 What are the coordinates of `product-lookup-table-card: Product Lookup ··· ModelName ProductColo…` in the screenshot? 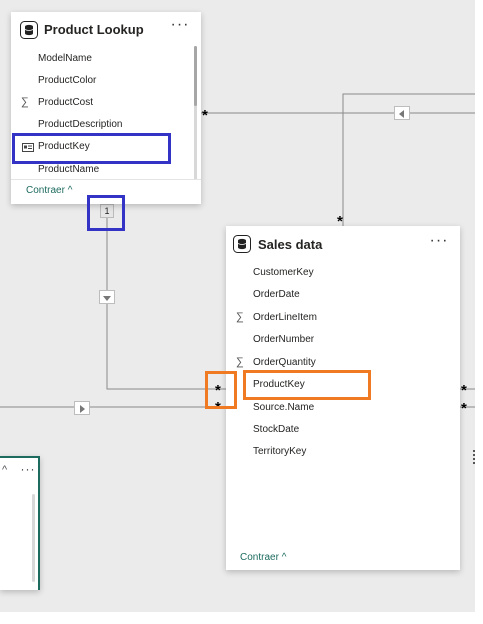 It's located at (106, 108).